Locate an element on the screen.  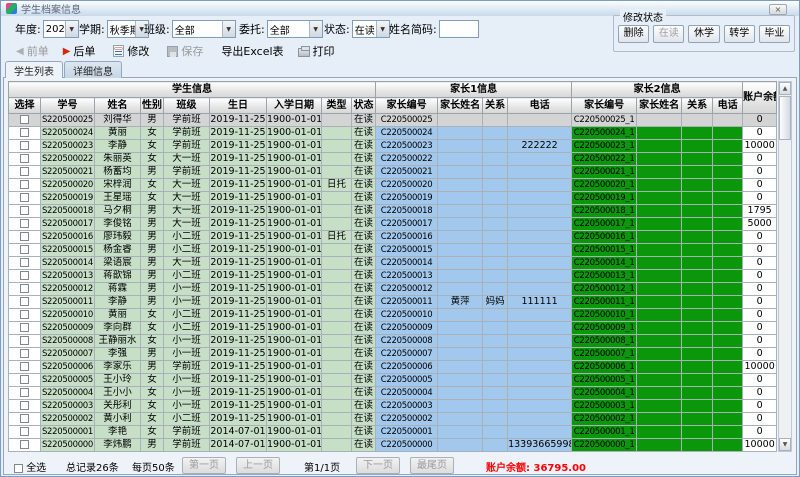
vertical-scrollbar: ▲ ▼ is located at coordinates (785, 266).